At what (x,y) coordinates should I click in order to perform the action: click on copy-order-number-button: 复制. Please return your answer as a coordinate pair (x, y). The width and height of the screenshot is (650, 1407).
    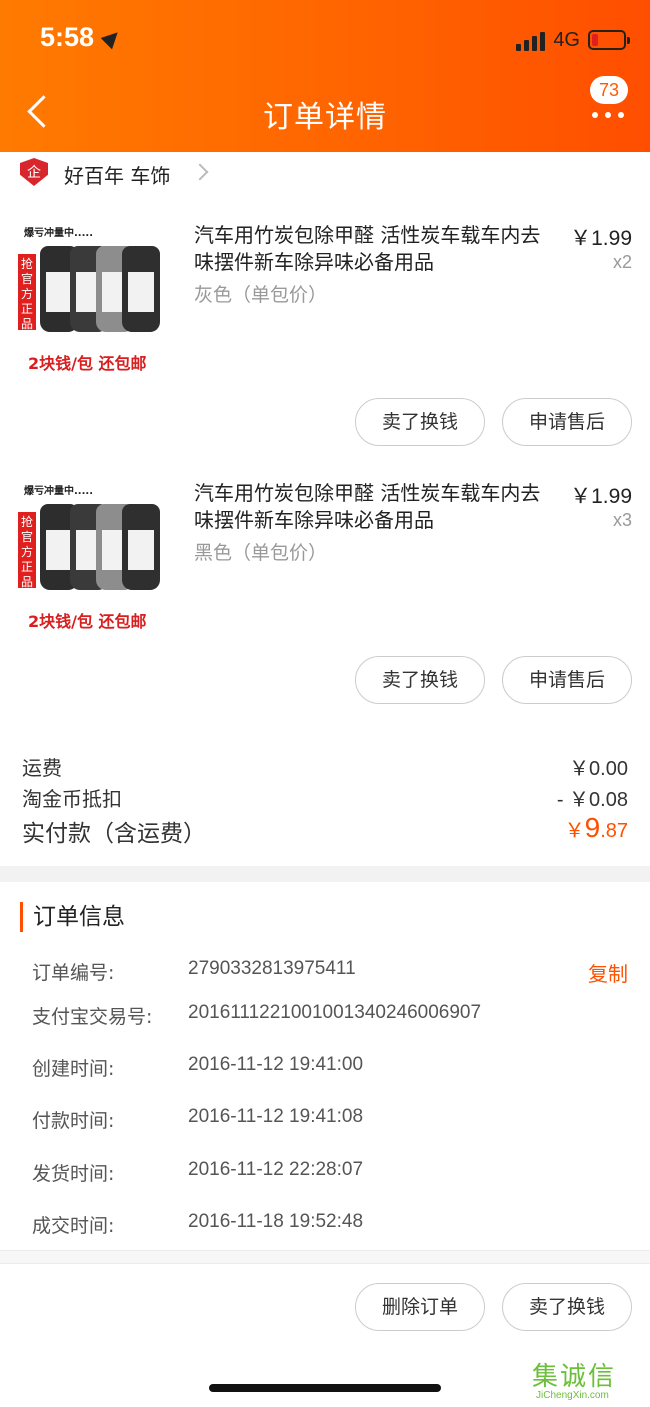
    Looking at the image, I should click on (608, 972).